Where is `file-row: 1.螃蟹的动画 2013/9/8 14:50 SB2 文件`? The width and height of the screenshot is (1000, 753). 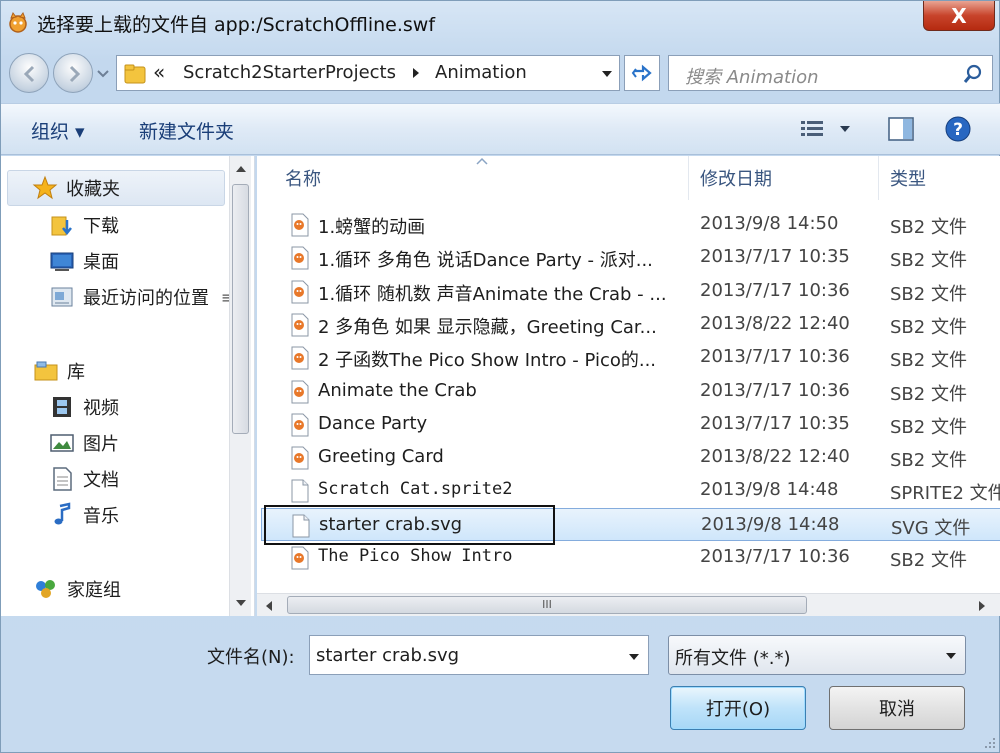 file-row: 1.螃蟹的动画 2013/9/8 14:50 SB2 文件 is located at coordinates (630, 224).